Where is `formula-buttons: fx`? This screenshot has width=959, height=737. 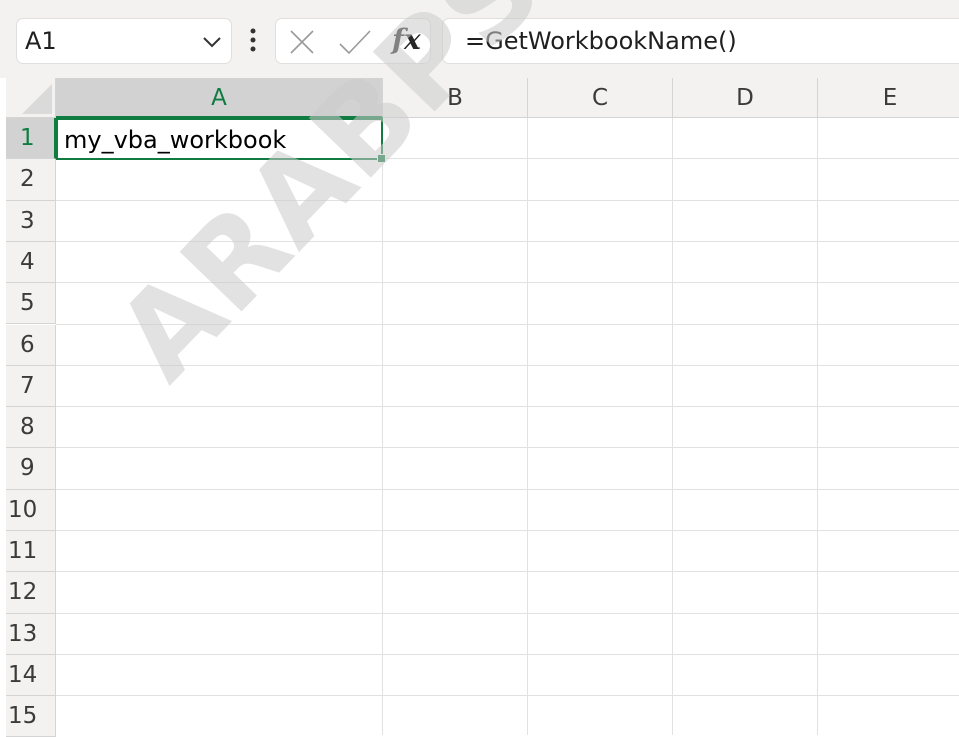
formula-buttons: fx is located at coordinates (353, 41).